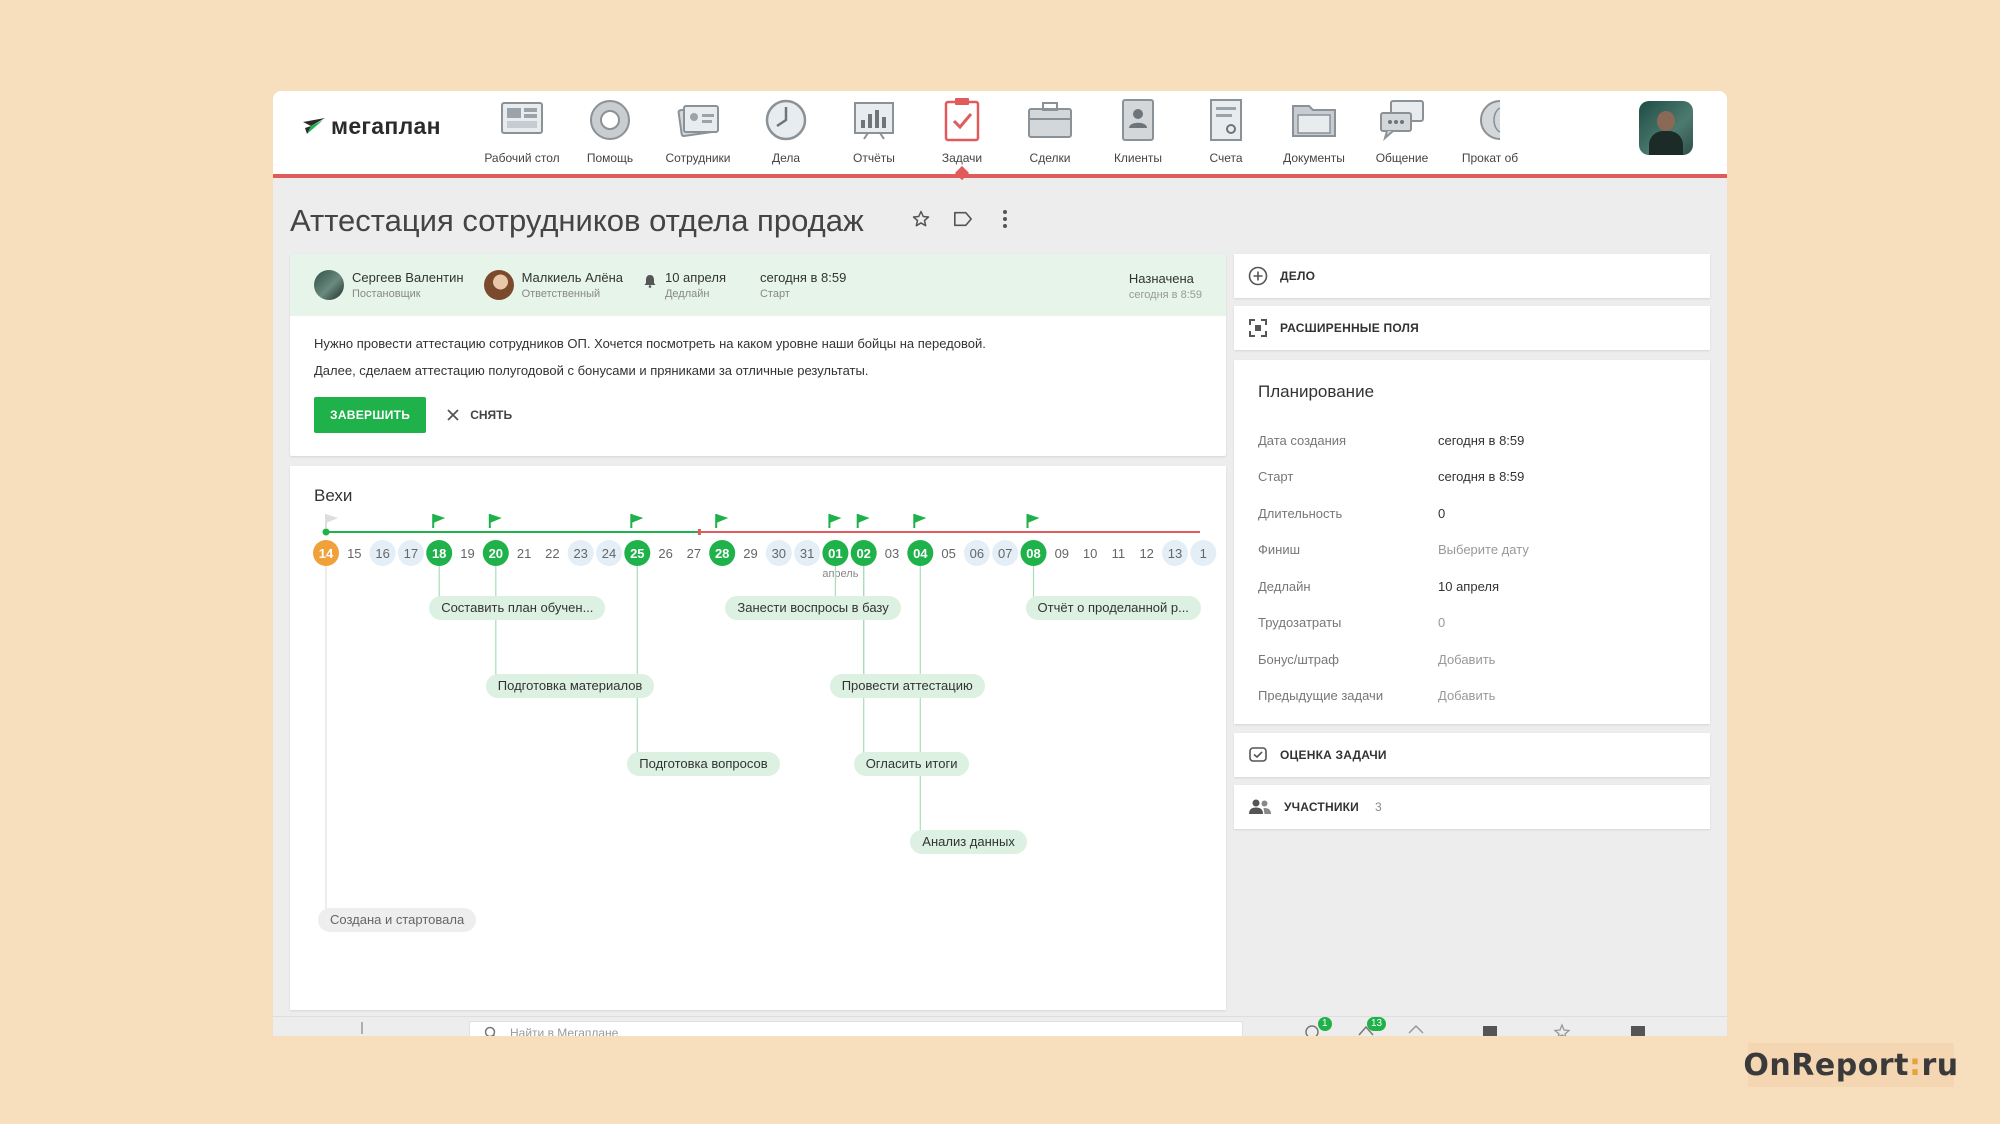 The image size is (2000, 1124). I want to click on nav-label: Счета, so click(1226, 158).